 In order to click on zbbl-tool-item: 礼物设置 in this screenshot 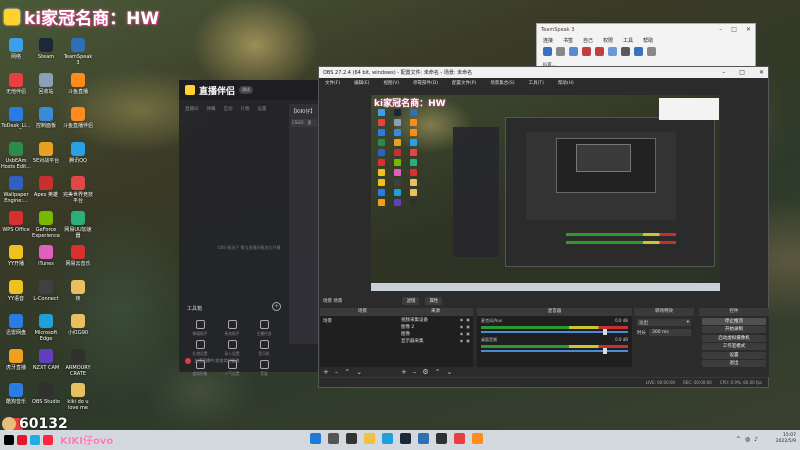, I will do `click(200, 348)`.